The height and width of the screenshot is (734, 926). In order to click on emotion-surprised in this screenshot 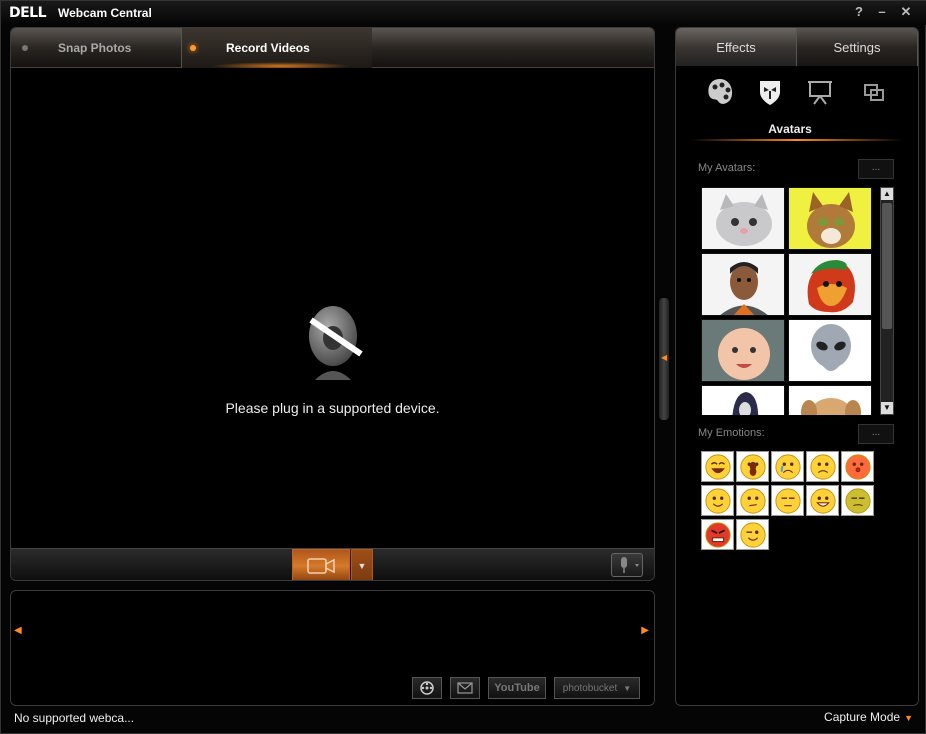, I will do `click(752, 466)`.